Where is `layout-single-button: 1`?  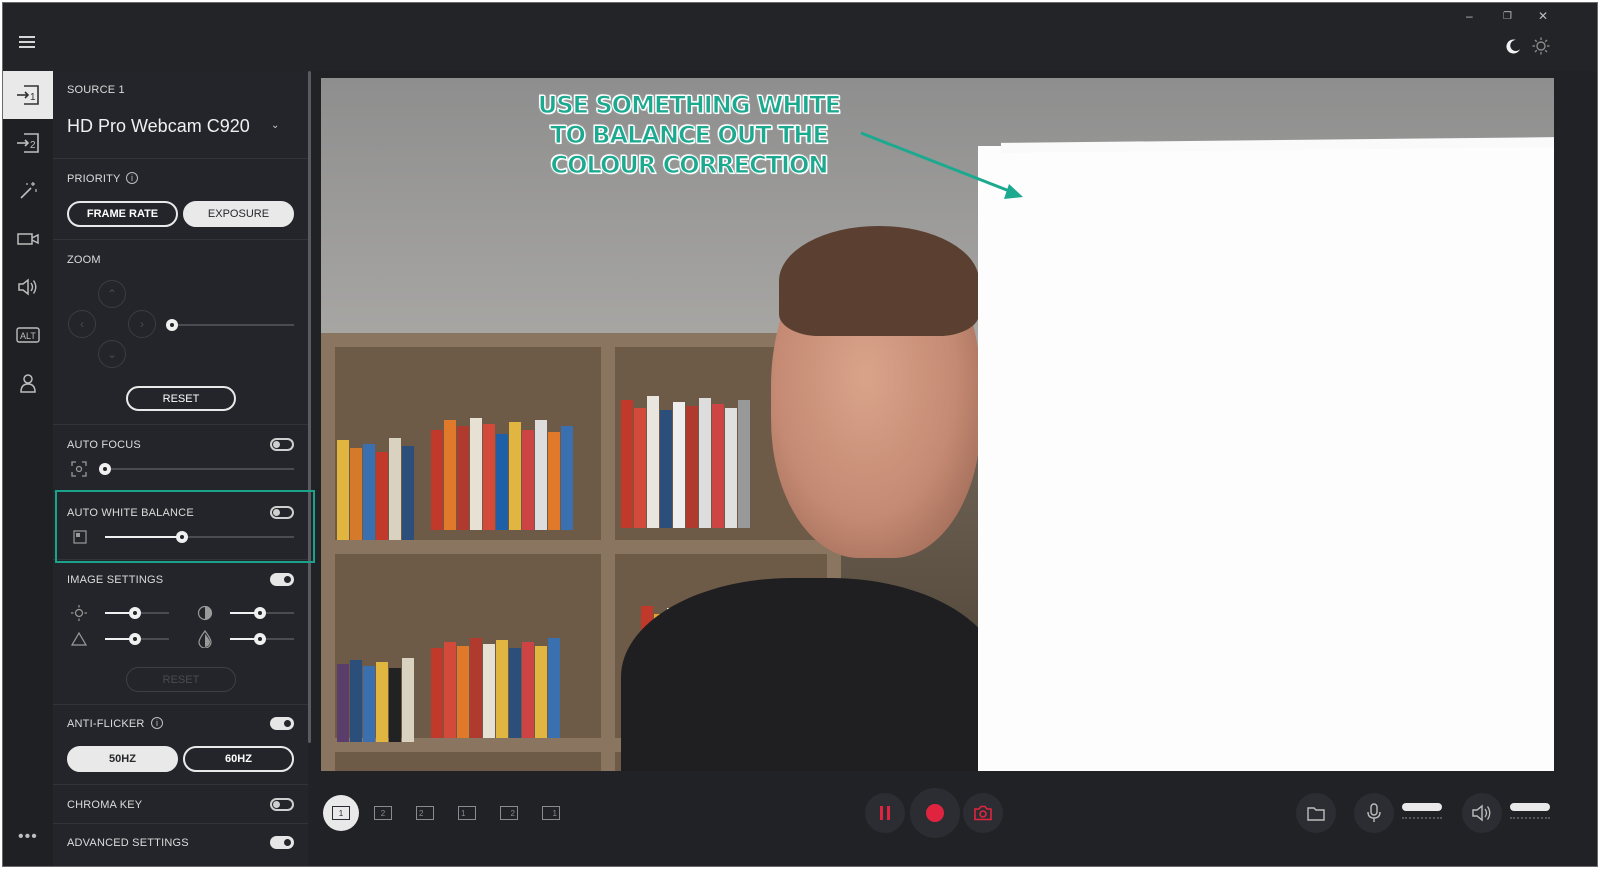
layout-single-button: 1 is located at coordinates (341, 813).